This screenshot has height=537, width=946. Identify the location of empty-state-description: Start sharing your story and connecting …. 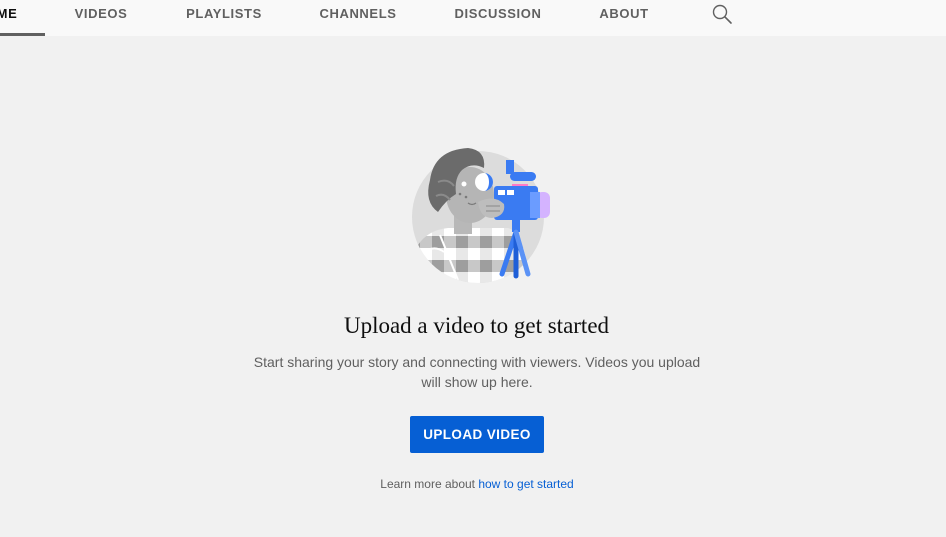
(477, 372).